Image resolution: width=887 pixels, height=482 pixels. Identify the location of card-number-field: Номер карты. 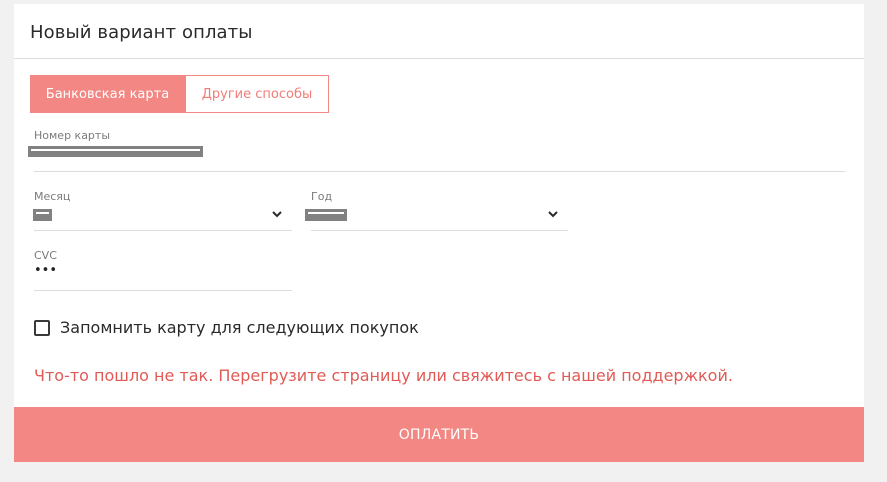
(436, 150).